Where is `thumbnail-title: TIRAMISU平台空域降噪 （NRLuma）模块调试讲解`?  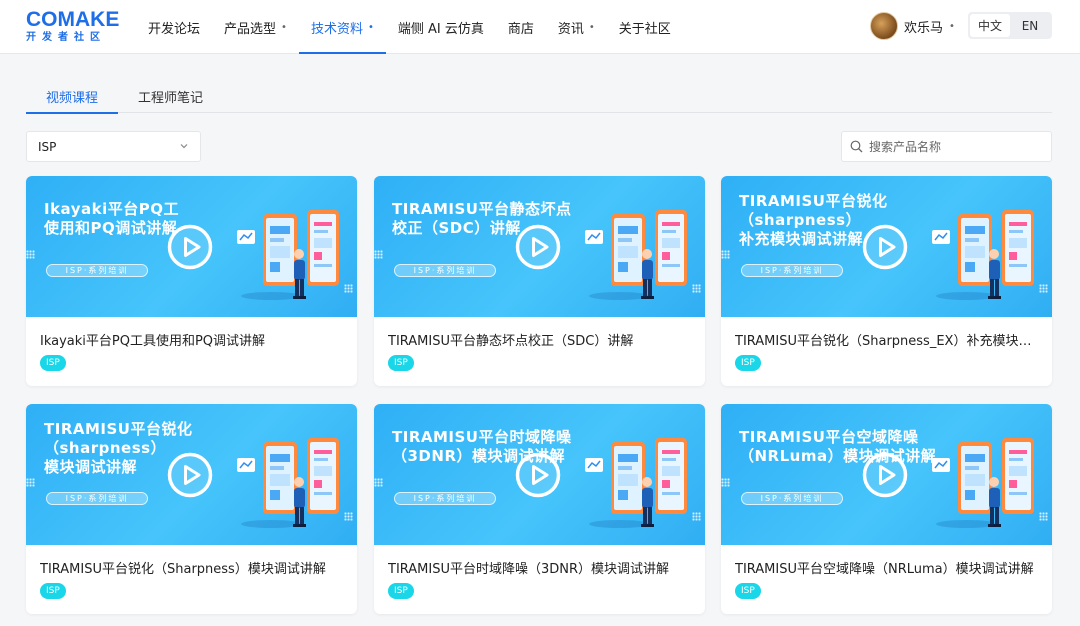
thumbnail-title: TIRAMISU平台空域降噪 （NRLuma）模块调试讲解 is located at coordinates (839, 447).